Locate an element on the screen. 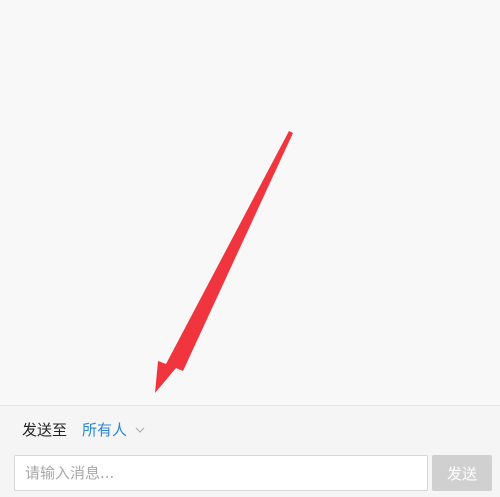 Image resolution: width=500 pixels, height=497 pixels. recipient-selected-value: 所有人 is located at coordinates (105, 430).